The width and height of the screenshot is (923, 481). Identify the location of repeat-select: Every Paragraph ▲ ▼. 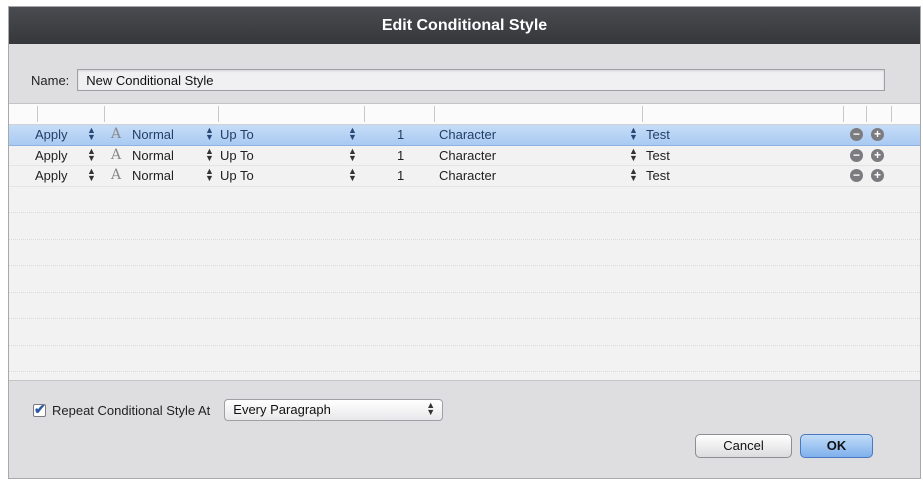
(334, 410).